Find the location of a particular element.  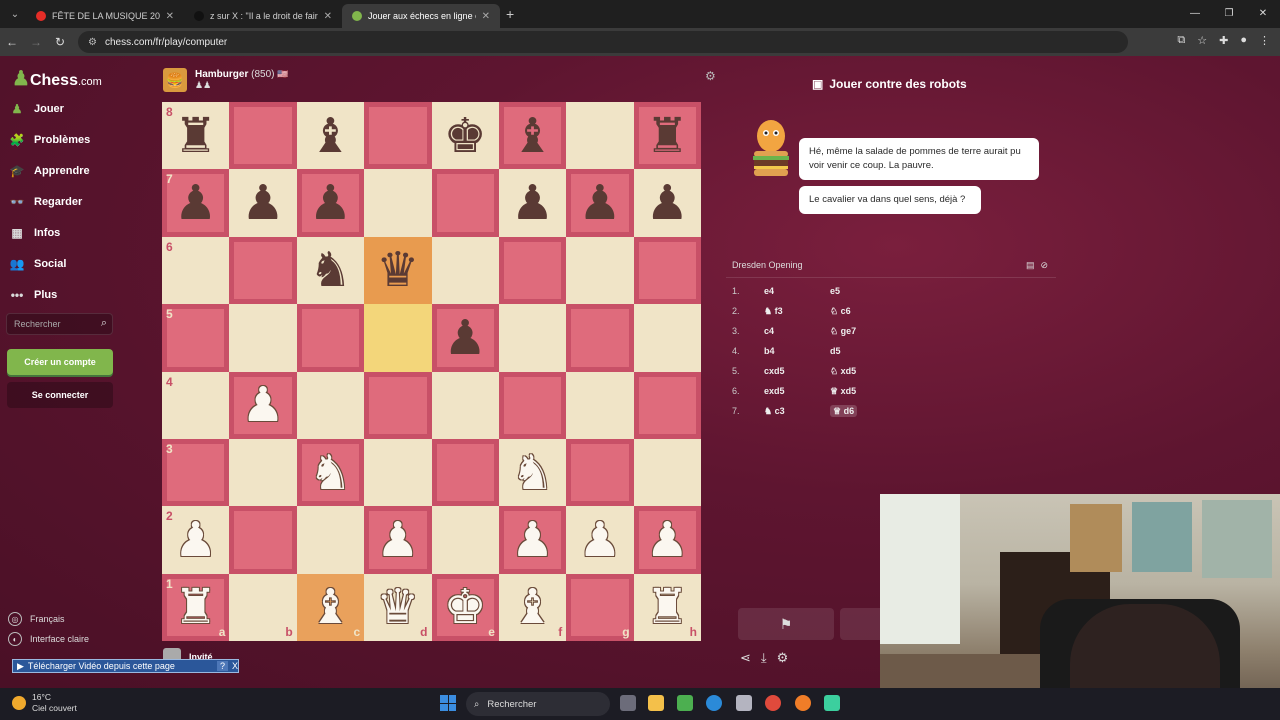

resign-button: ⚑ is located at coordinates (786, 624).